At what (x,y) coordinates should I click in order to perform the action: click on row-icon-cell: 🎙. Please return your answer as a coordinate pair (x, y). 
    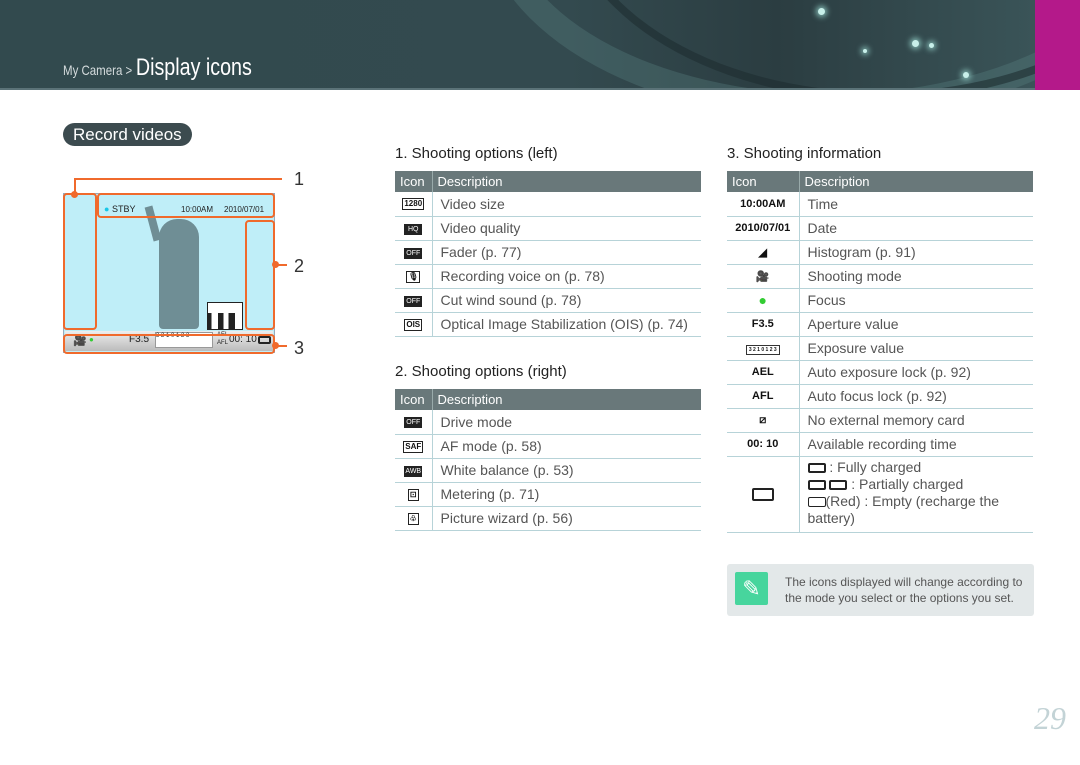
    Looking at the image, I should click on (414, 276).